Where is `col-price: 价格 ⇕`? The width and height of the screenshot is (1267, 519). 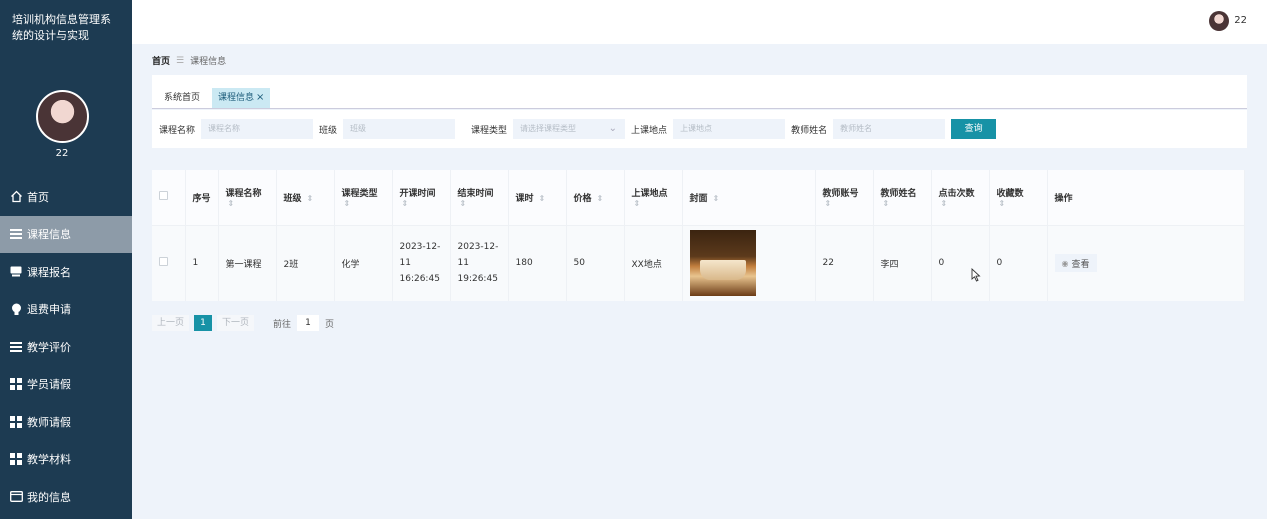
col-price: 价格 ⇕ is located at coordinates (595, 197).